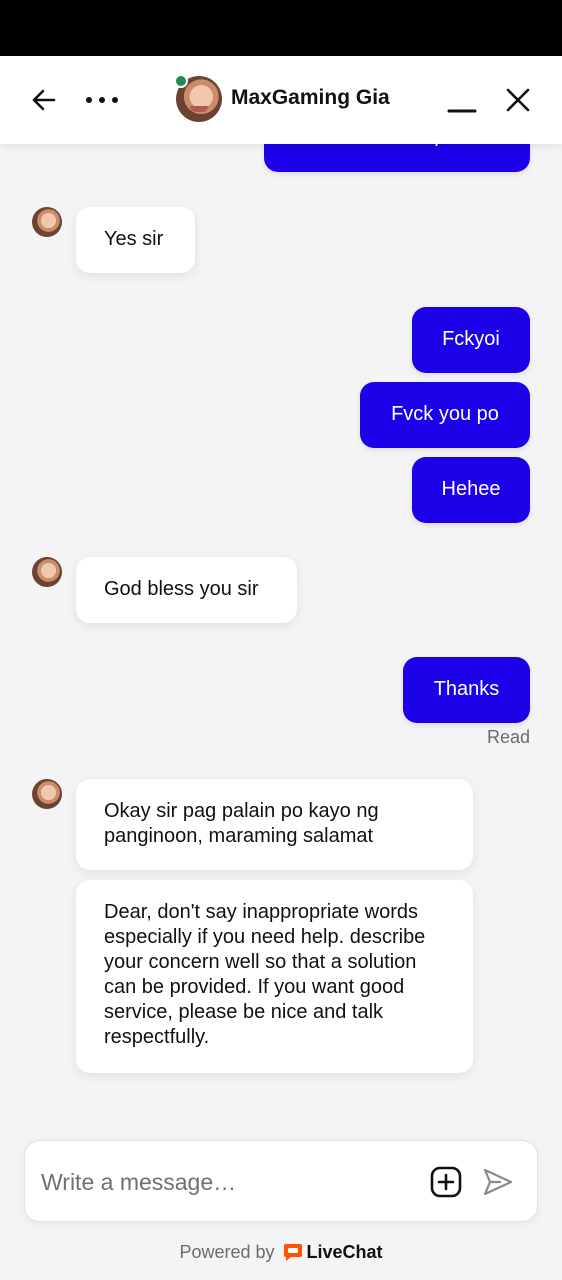 Image resolution: width=562 pixels, height=1280 pixels. Describe the element at coordinates (471, 340) in the screenshot. I see `outgoing-message: Fckyoi` at that location.